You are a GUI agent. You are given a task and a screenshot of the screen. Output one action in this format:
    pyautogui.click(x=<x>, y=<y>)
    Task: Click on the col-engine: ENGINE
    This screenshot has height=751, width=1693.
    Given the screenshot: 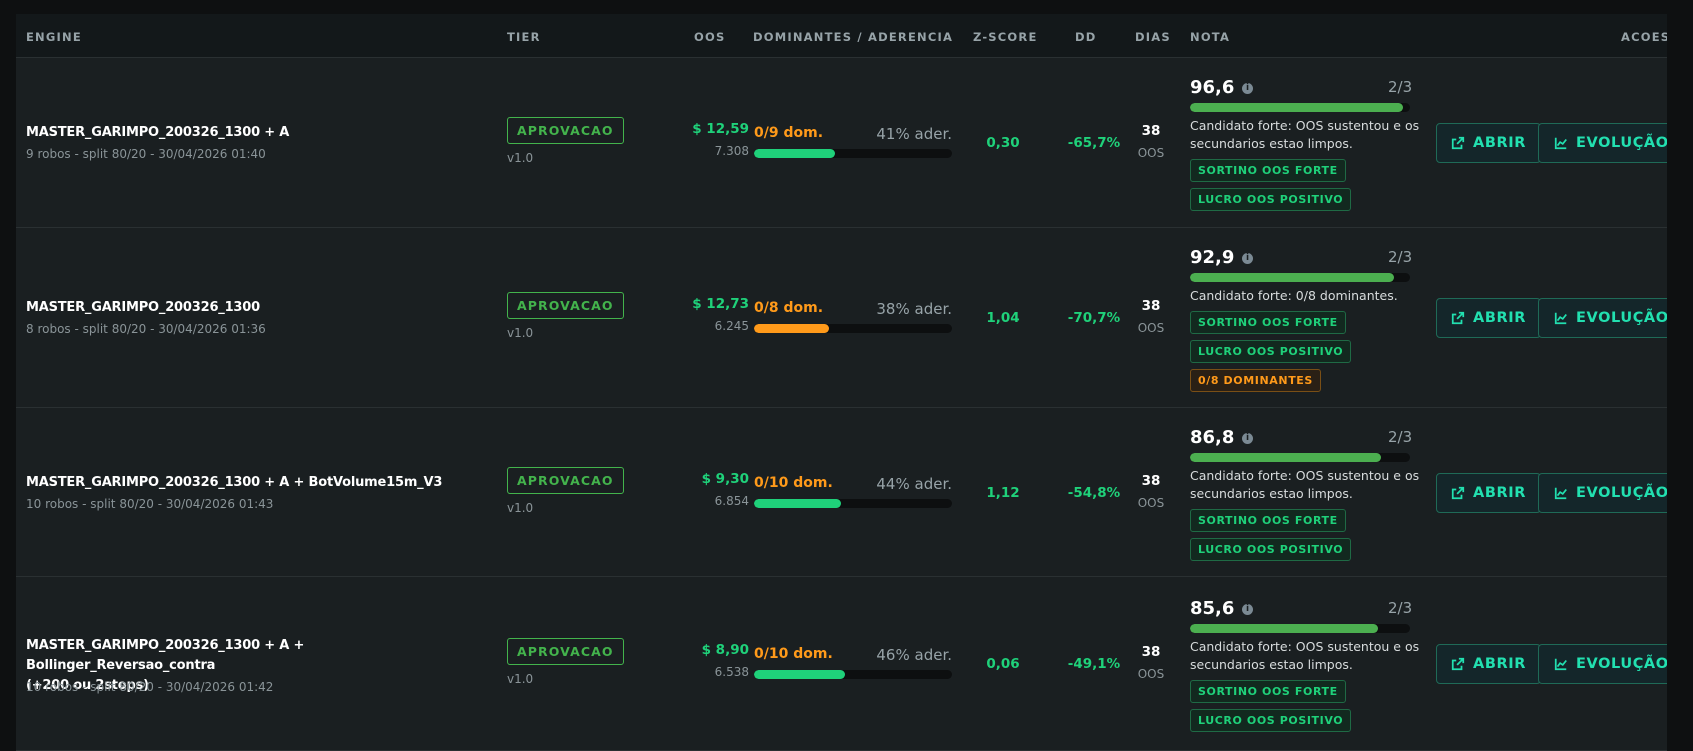 What is the action you would take?
    pyautogui.click(x=54, y=37)
    